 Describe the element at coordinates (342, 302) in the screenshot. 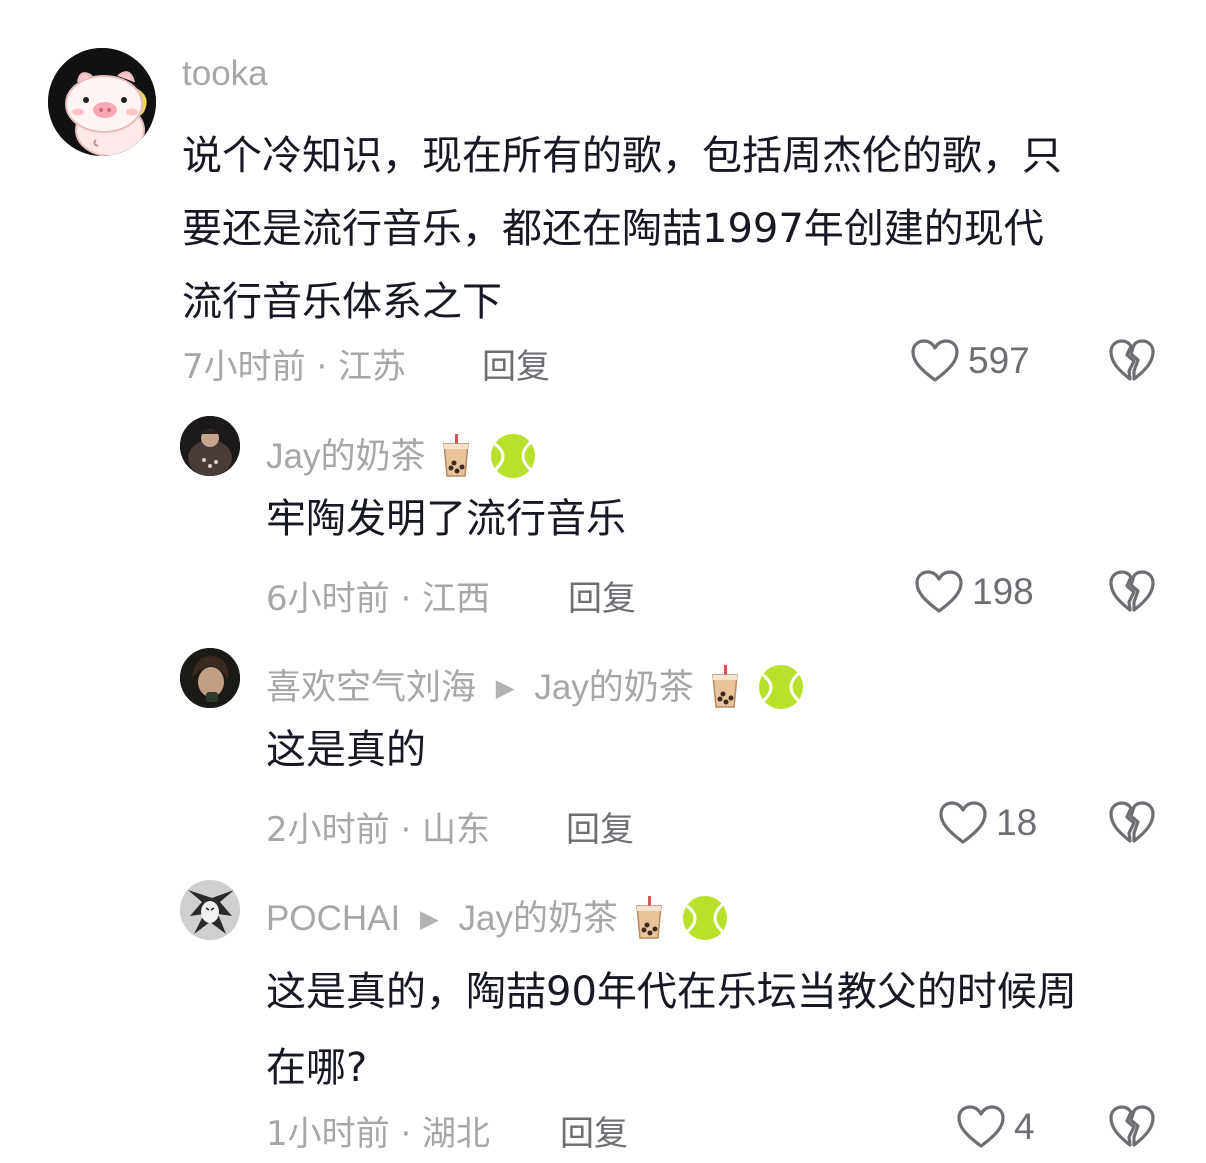

I see `comment-text-line: 流行音乐体系之下` at that location.